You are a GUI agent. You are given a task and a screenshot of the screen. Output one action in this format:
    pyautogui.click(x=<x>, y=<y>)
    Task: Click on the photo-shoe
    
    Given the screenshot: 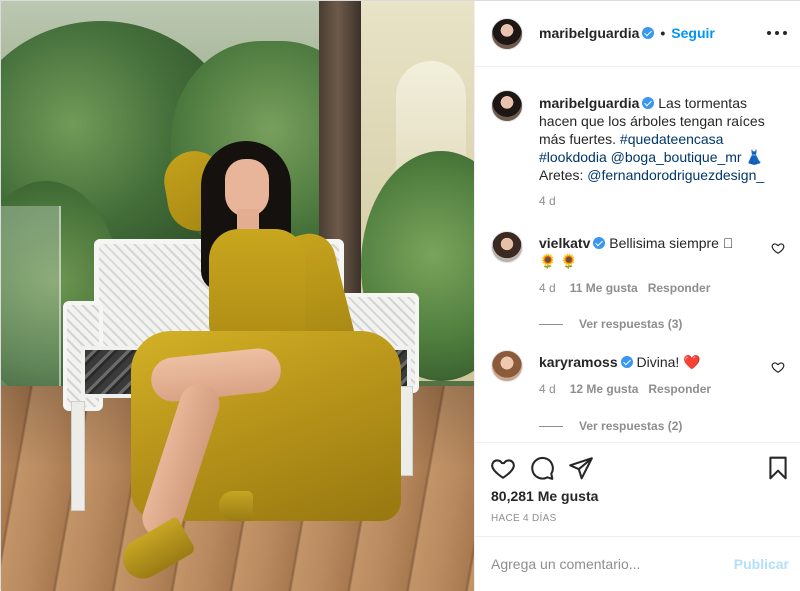 What is the action you would take?
    pyautogui.click(x=236, y=506)
    